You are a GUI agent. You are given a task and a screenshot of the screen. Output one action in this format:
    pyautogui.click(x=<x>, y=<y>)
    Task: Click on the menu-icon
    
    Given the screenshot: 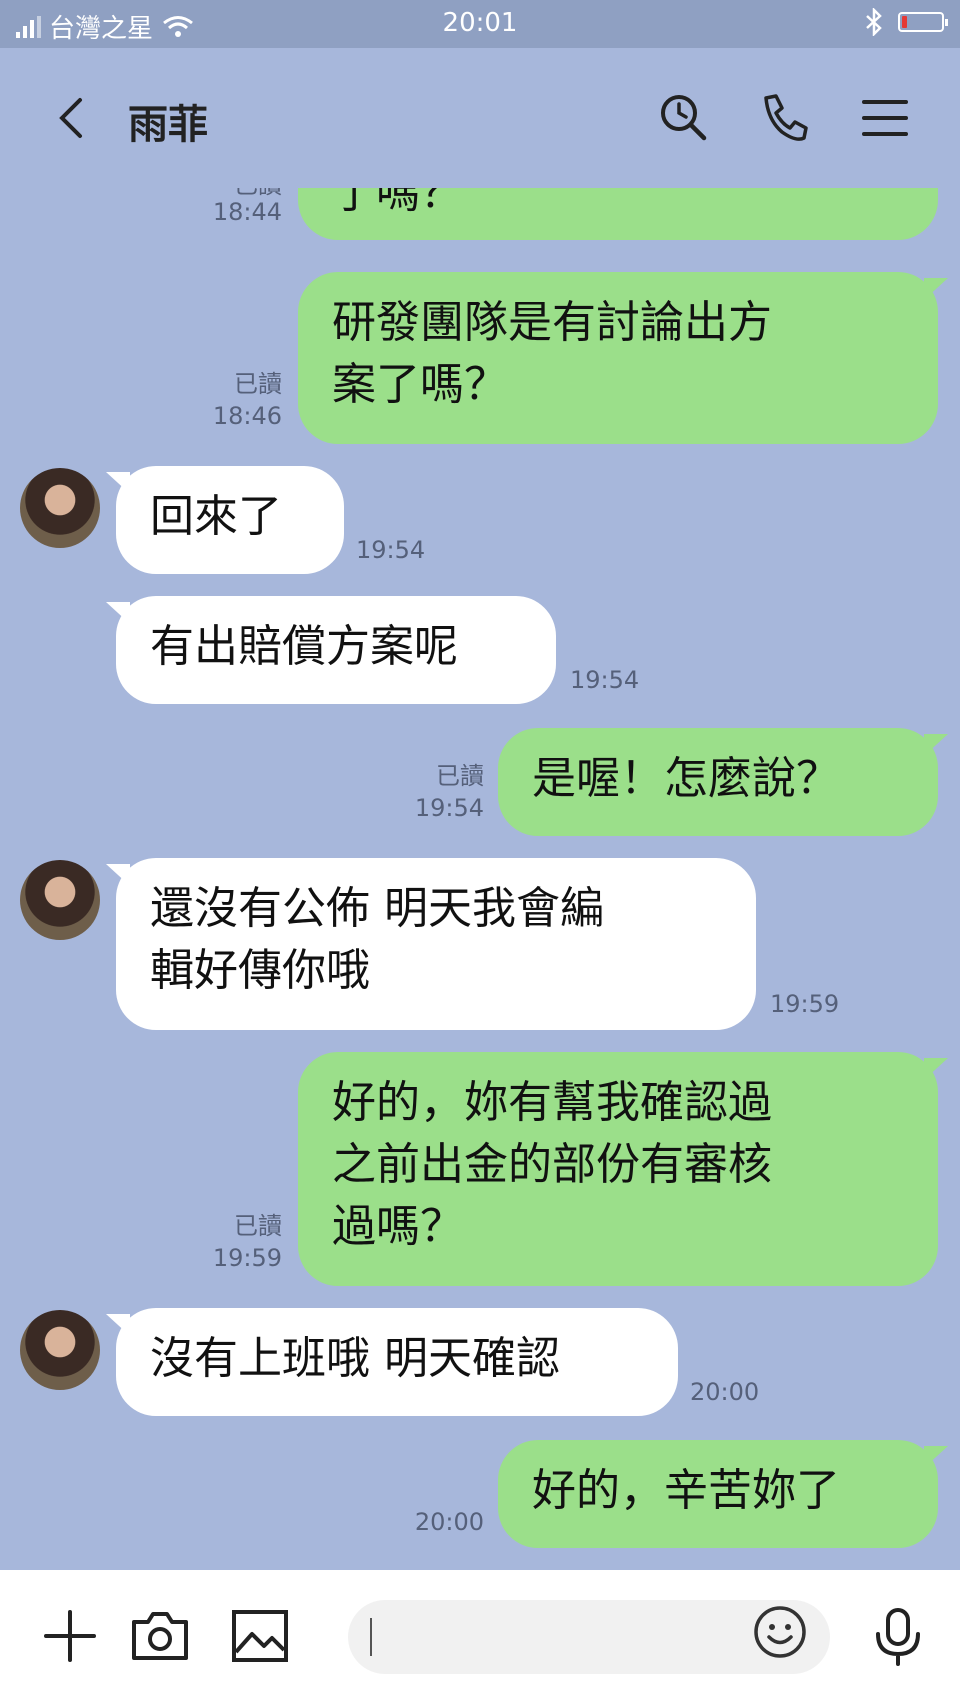 What is the action you would take?
    pyautogui.click(x=886, y=118)
    